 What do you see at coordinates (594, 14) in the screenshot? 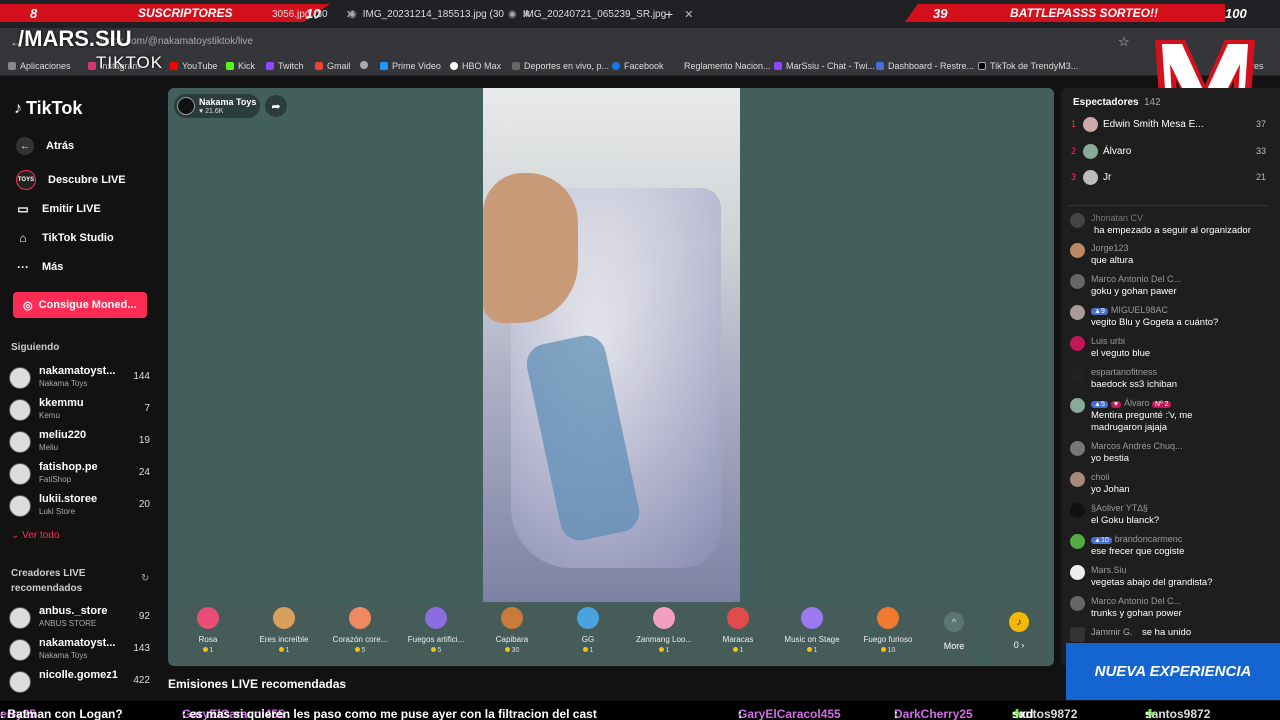
I see `tab-title: IMG_20240721_065239_SR.jpg` at bounding box center [594, 14].